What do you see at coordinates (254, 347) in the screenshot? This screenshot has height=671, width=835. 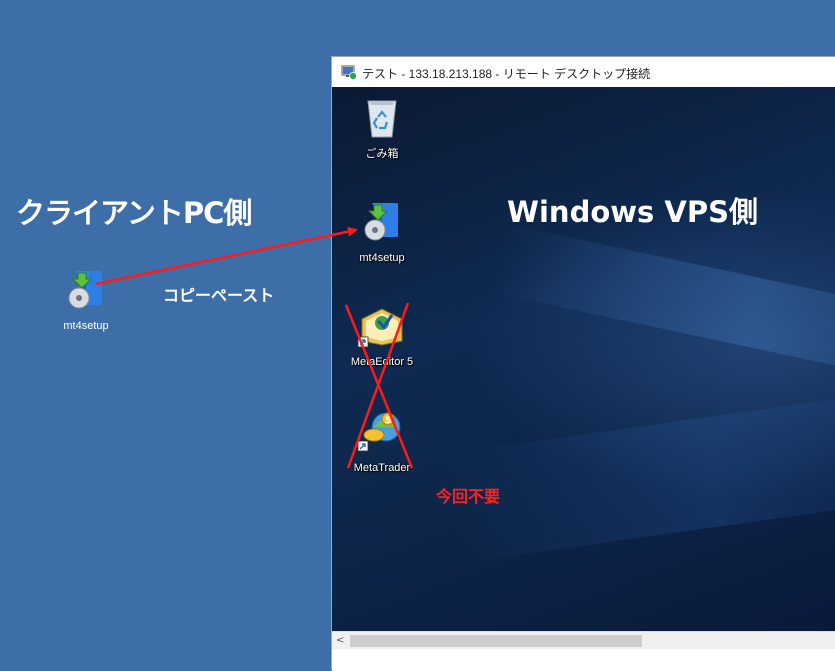 I see `annotation-overlay` at bounding box center [254, 347].